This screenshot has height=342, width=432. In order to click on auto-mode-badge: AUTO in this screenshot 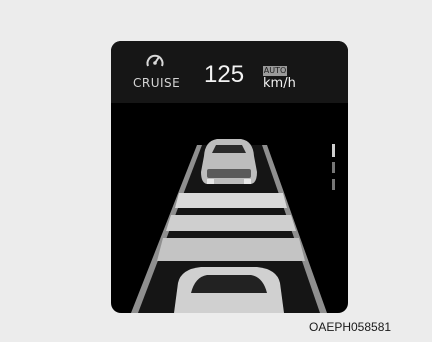, I will do `click(275, 71)`.